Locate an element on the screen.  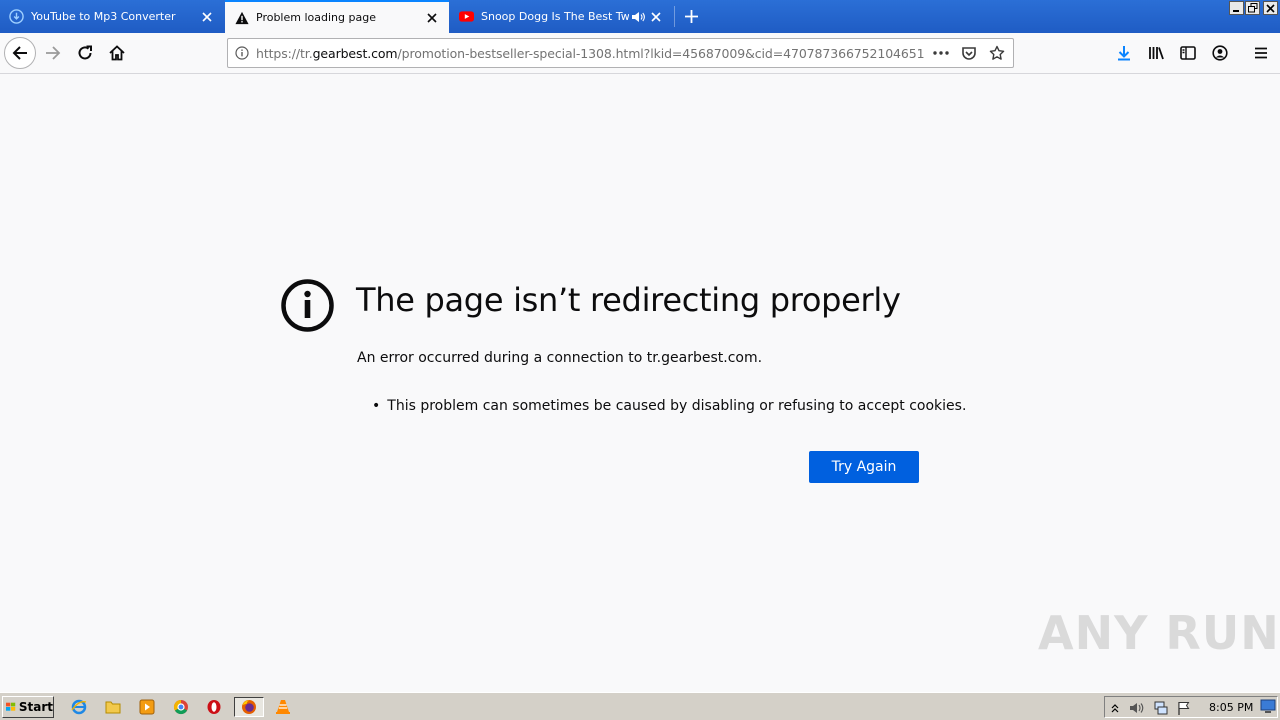
tab-snoop-dogg: Snoop Dogg Is The Best Twitch is located at coordinates (562, 16).